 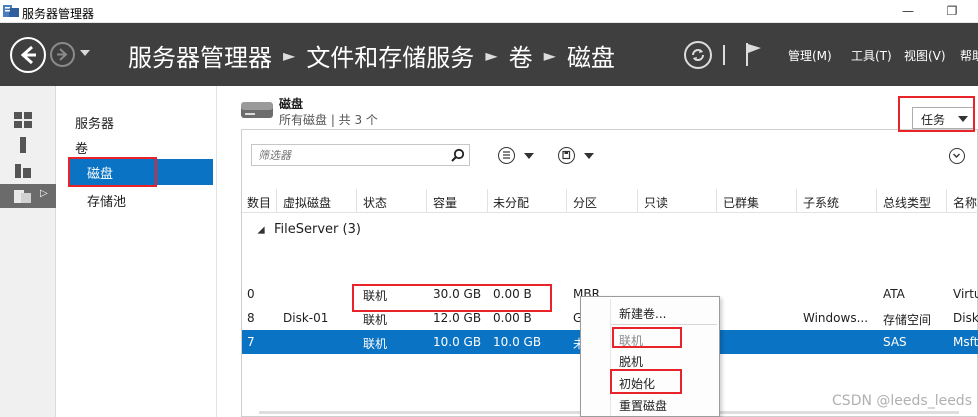 I want to click on tasks-dropdown: 任务, so click(x=943, y=118).